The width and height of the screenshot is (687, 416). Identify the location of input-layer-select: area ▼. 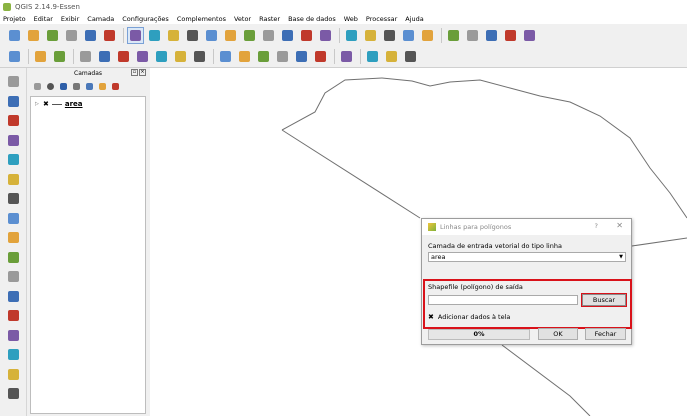
(527, 257).